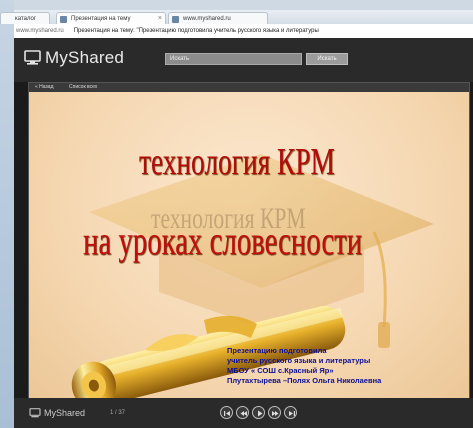  I want to click on browser-tab-active: Презентация на тему ×, so click(111, 18).